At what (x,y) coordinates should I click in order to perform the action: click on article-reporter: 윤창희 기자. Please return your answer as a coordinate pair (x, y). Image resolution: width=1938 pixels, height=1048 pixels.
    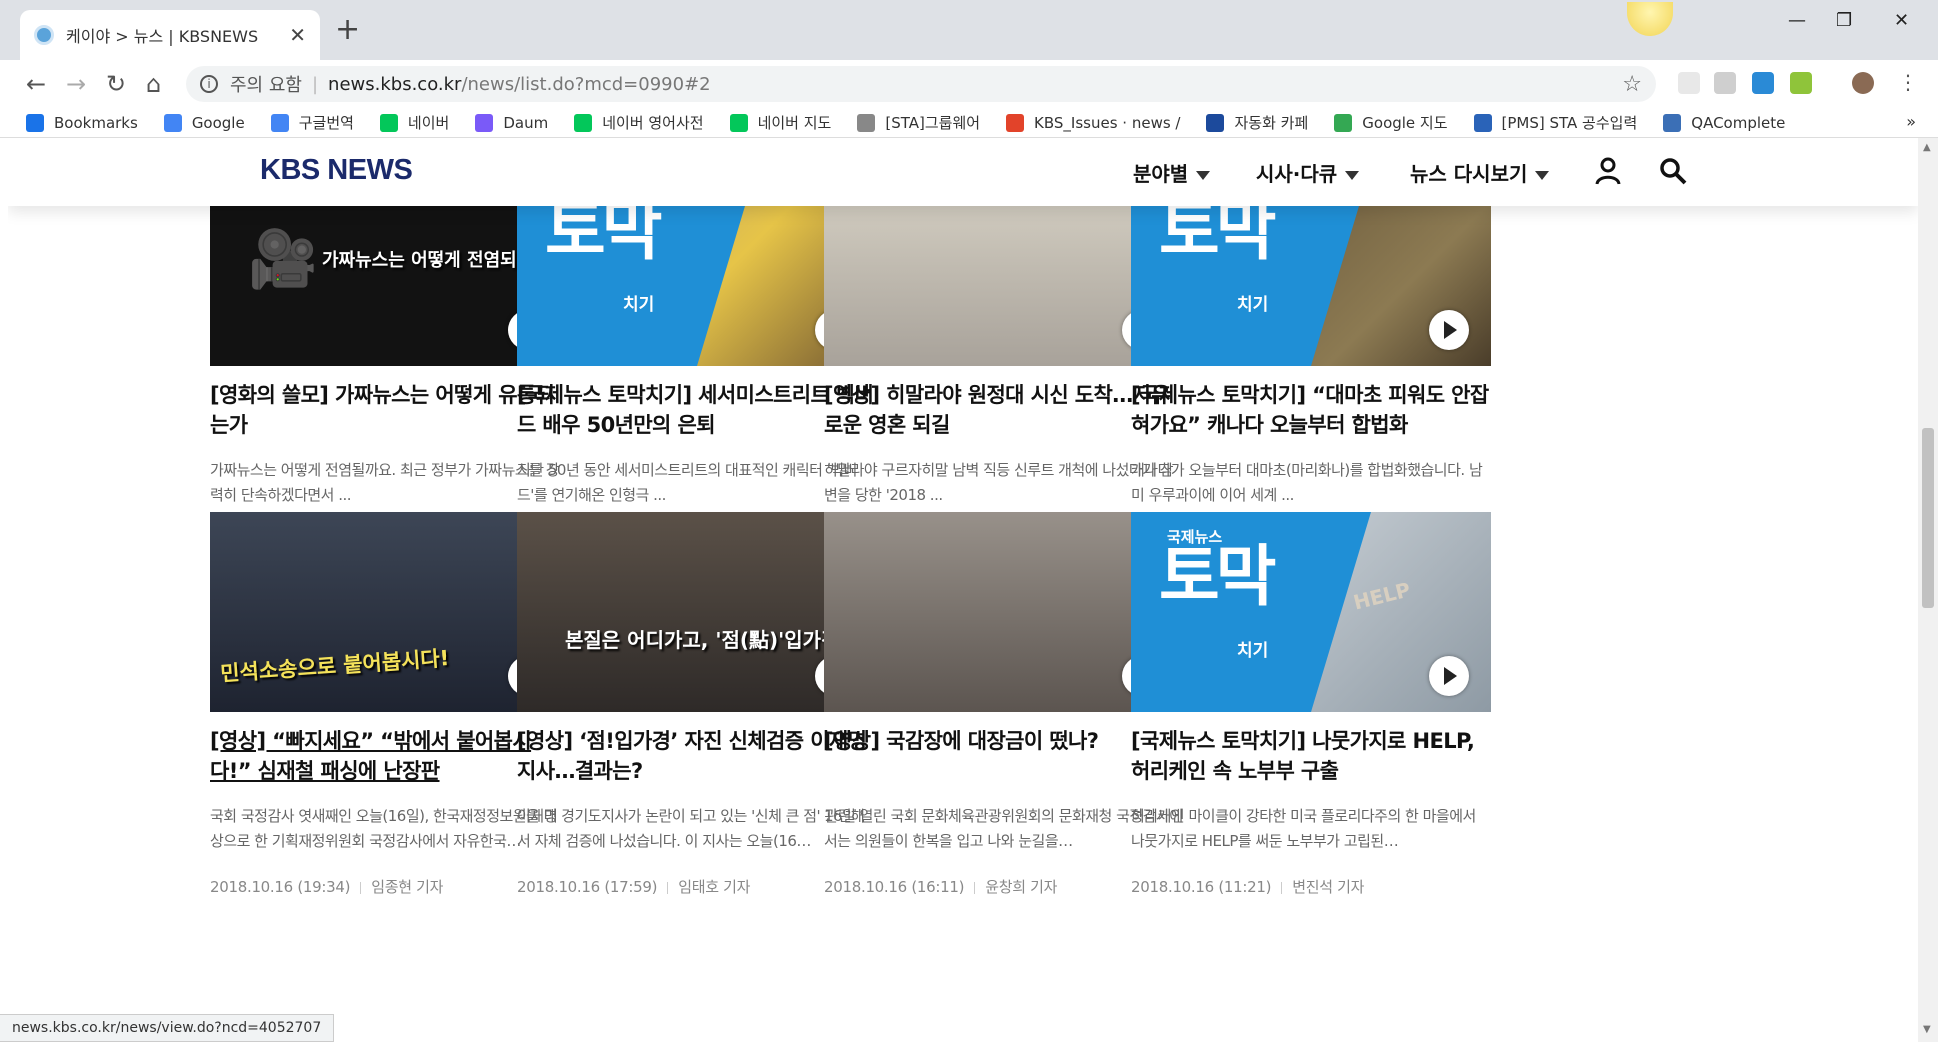
    Looking at the image, I should click on (1021, 887).